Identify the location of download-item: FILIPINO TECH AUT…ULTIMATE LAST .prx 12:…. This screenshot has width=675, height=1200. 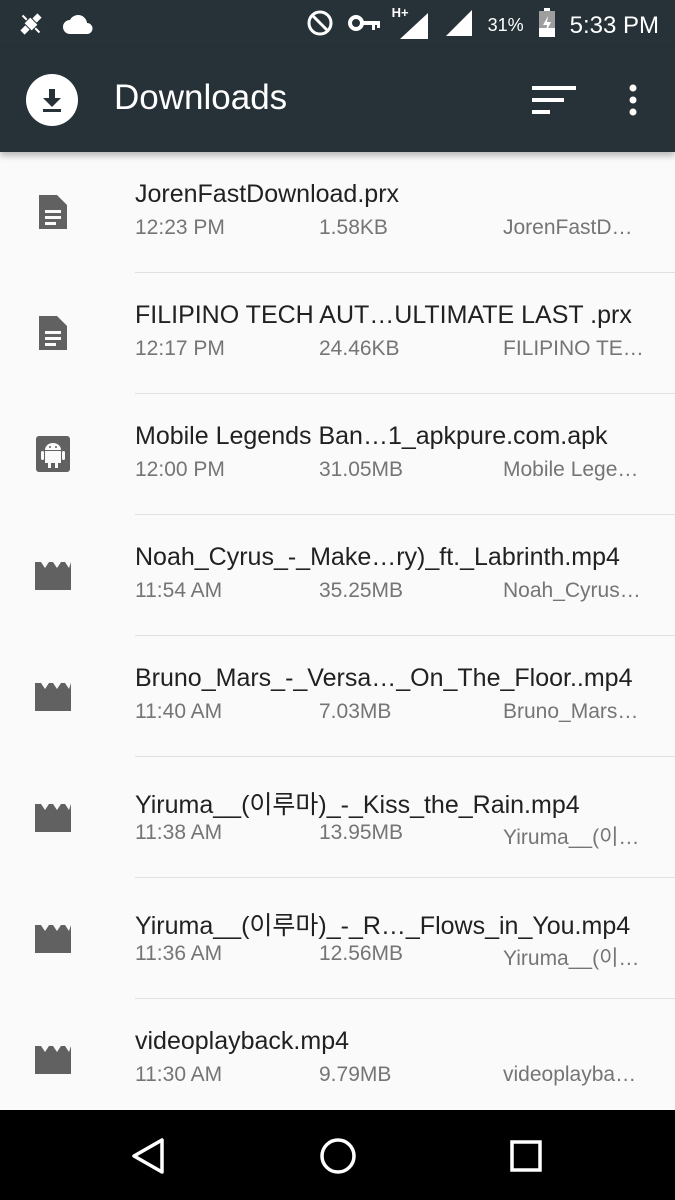
(337, 333).